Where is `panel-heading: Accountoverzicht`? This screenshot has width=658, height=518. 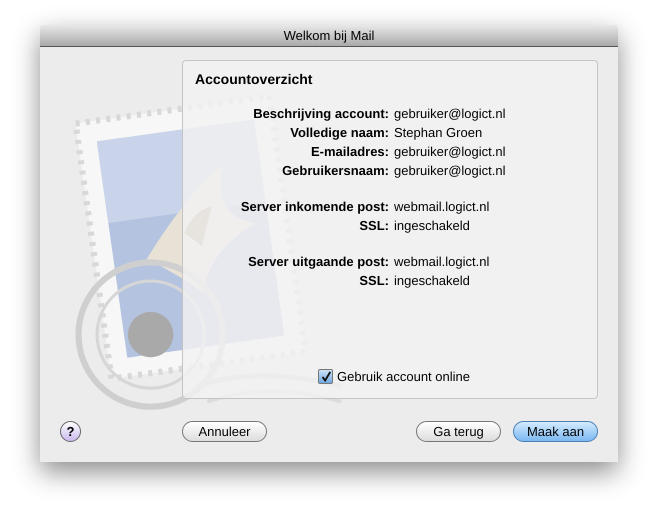 panel-heading: Accountoverzicht is located at coordinates (254, 79).